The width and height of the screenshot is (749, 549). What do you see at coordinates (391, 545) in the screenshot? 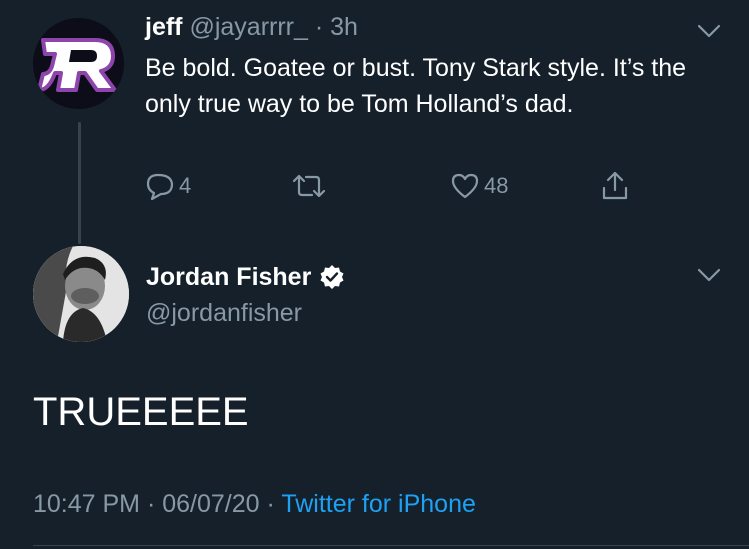
I see `divider` at bounding box center [391, 545].